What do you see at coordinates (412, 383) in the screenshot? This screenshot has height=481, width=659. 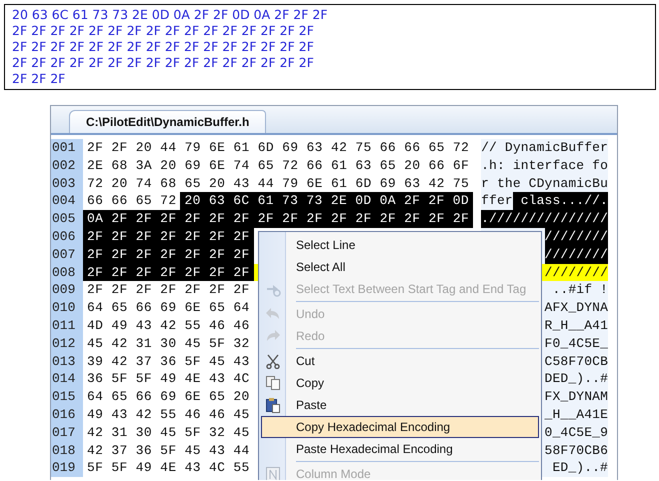 I see `menu-item: Copy` at bounding box center [412, 383].